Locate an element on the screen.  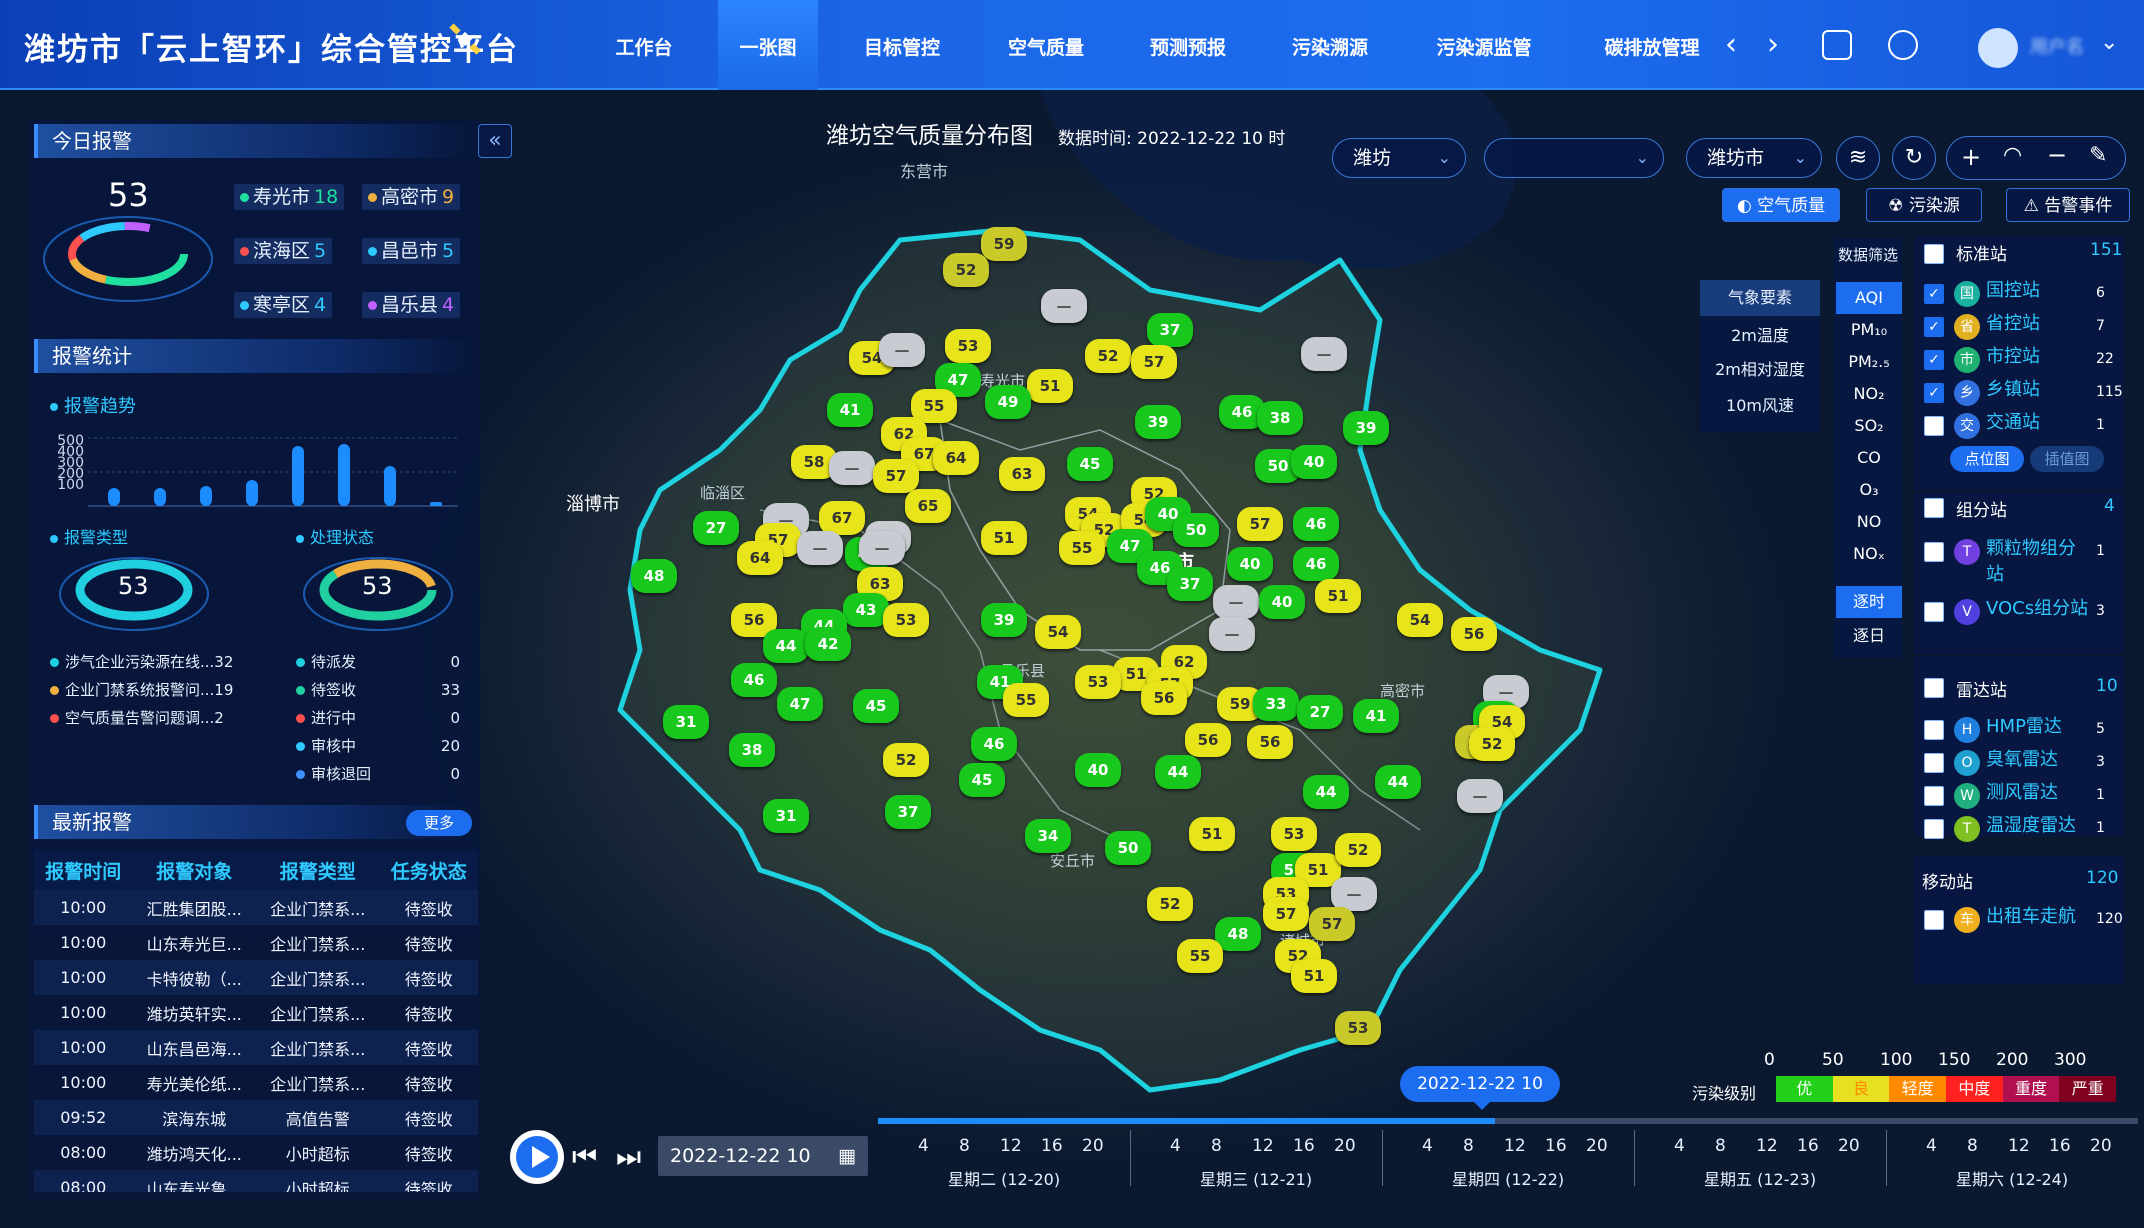
station-type-label: 臭氧雷达 is located at coordinates (2038, 760).